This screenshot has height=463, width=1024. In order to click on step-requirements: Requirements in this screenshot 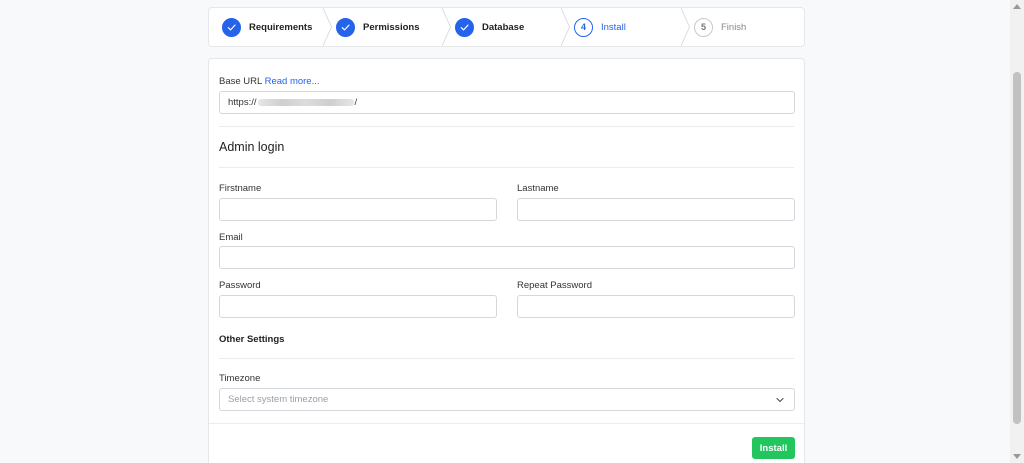, I will do `click(270, 27)`.